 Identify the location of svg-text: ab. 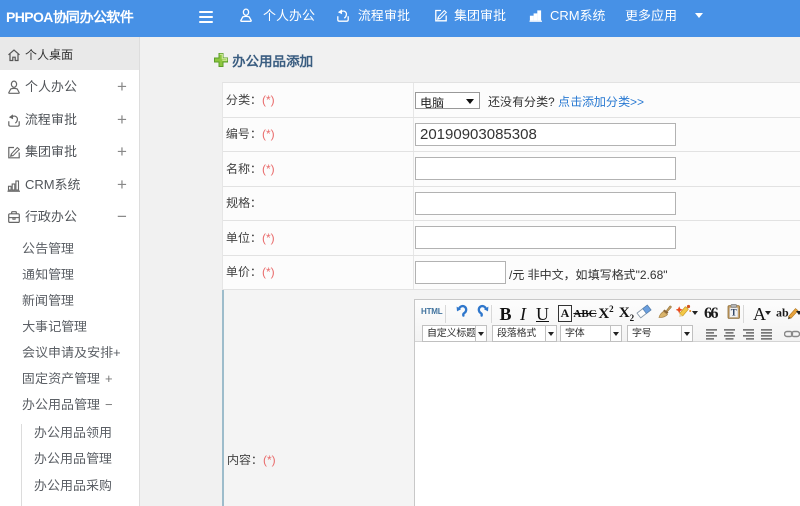
(782, 313).